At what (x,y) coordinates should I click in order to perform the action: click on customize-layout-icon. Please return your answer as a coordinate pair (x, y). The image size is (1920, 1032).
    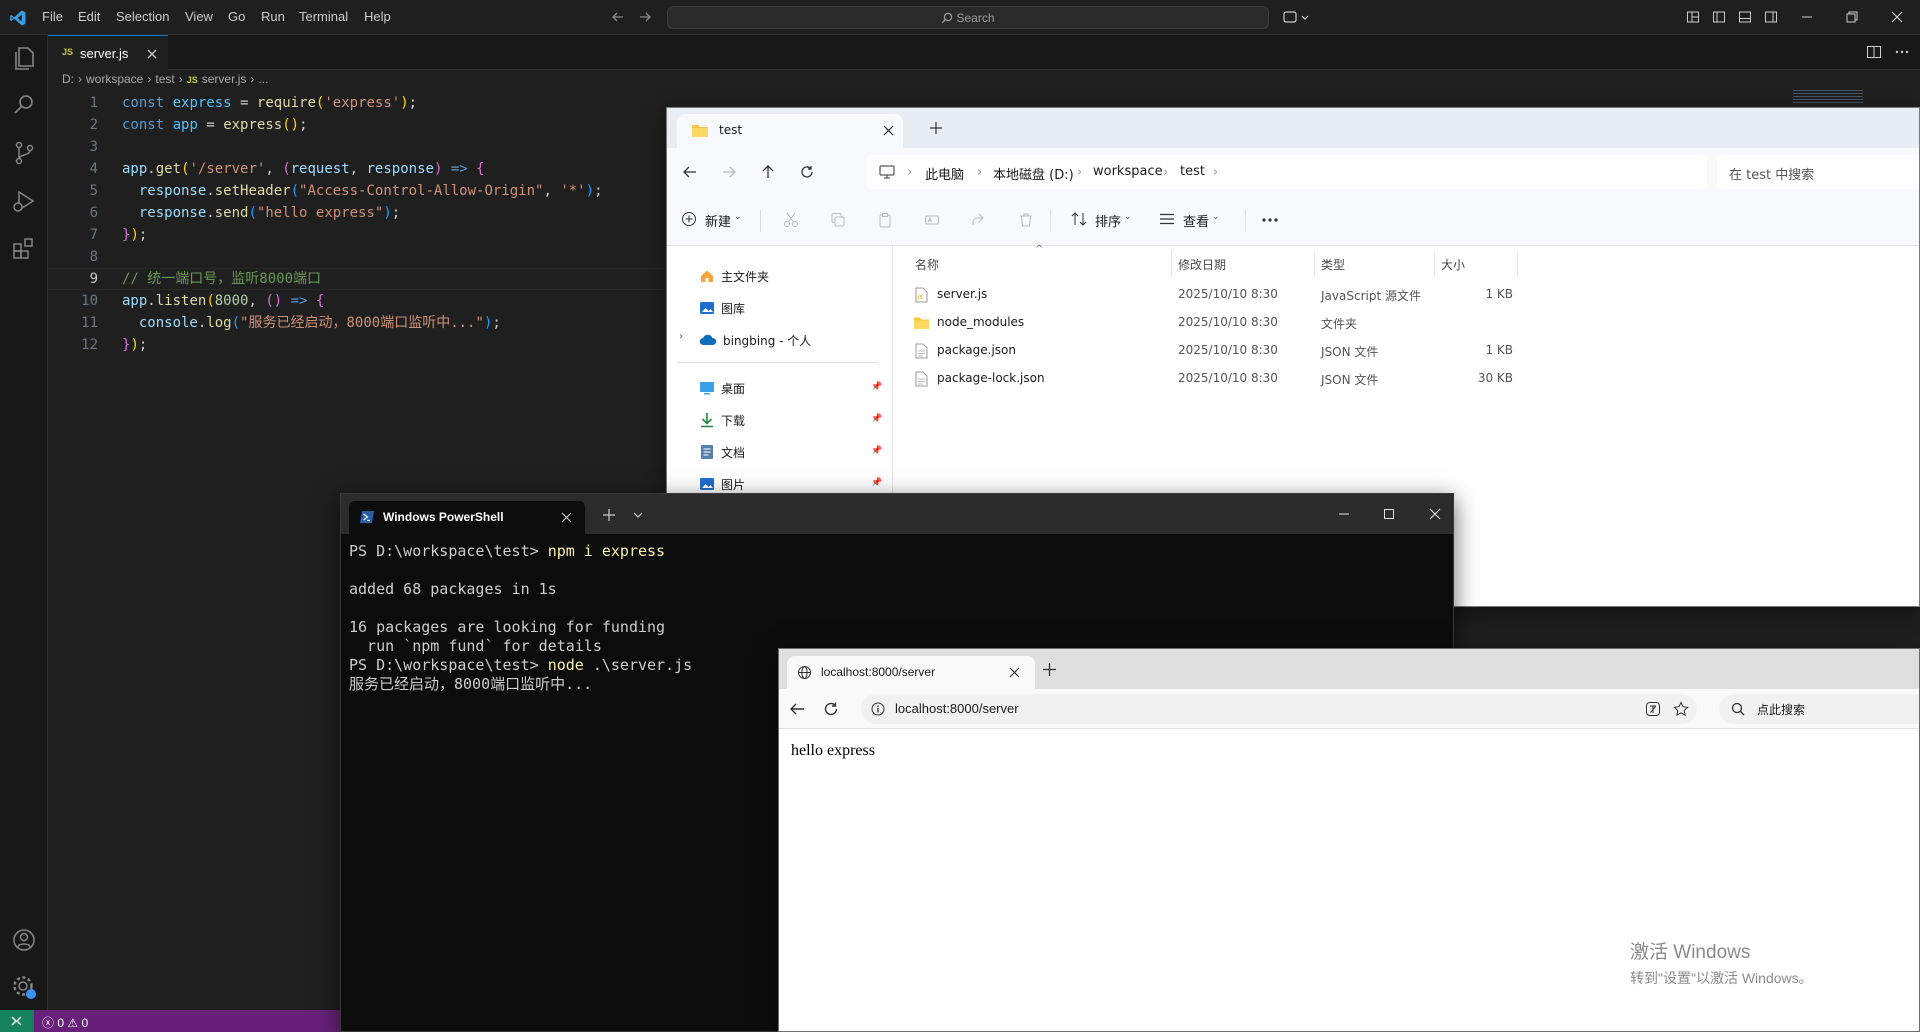
    Looking at the image, I should click on (1693, 17).